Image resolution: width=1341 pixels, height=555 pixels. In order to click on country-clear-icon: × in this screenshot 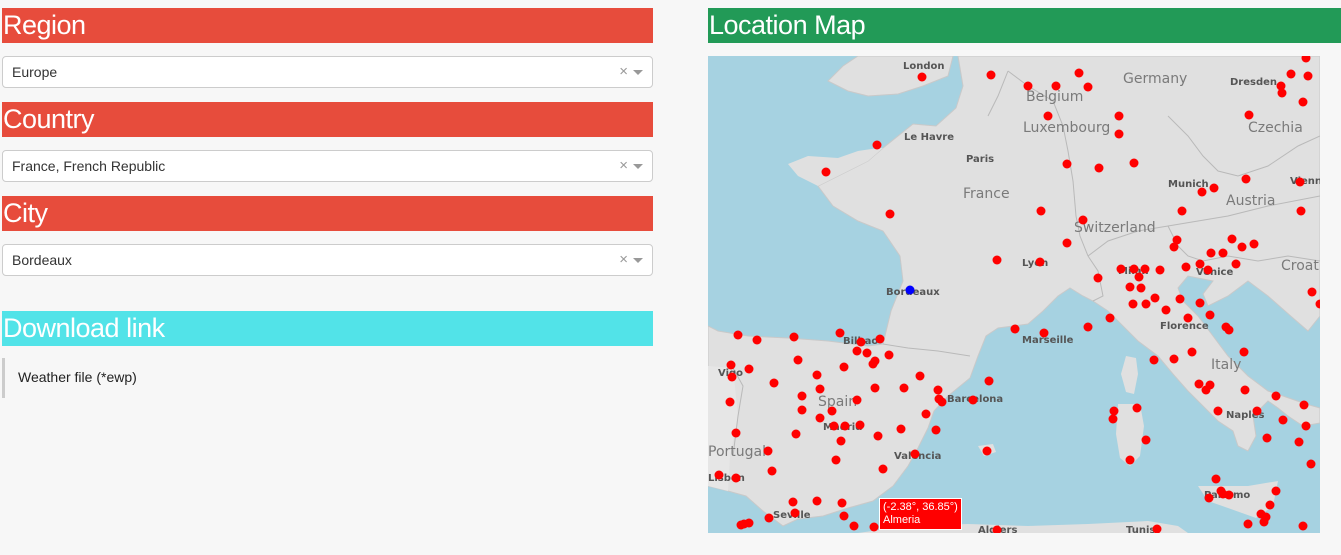, I will do `click(623, 166)`.